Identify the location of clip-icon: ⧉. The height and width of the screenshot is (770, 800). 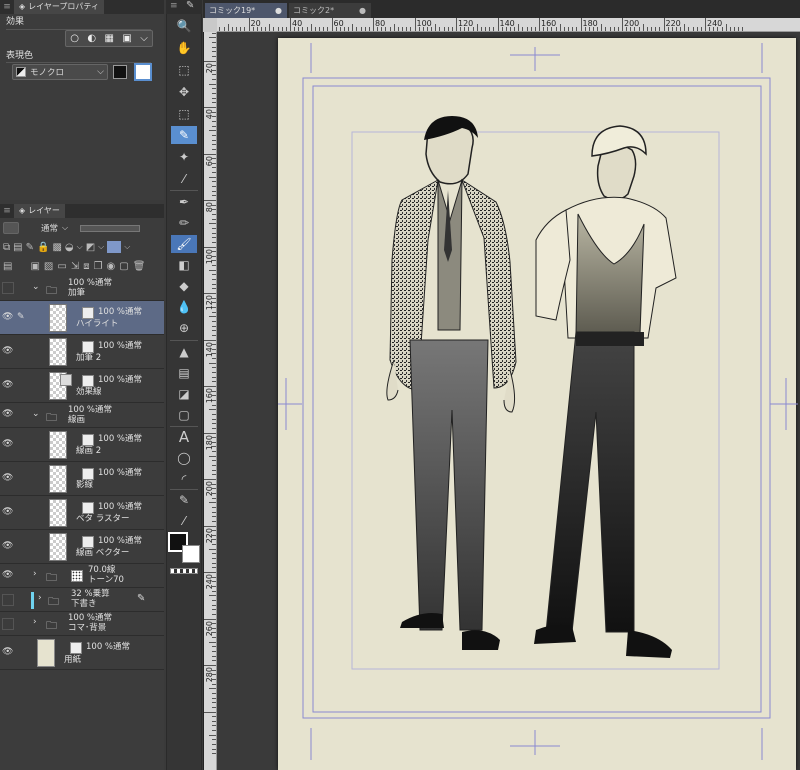
(6, 247).